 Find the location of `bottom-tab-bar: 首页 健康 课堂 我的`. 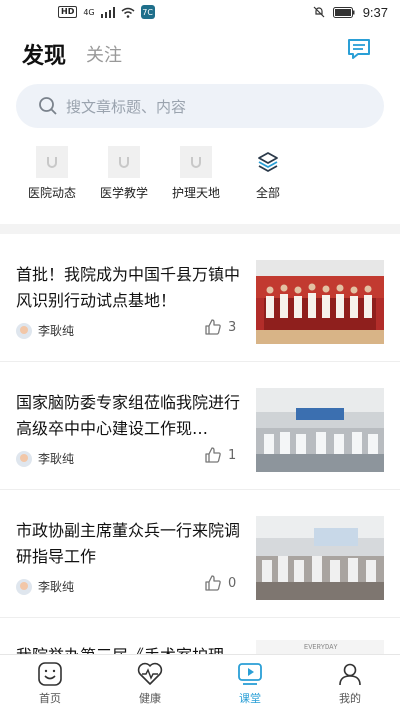

bottom-tab-bar: 首页 健康 课堂 我的 is located at coordinates (200, 682).